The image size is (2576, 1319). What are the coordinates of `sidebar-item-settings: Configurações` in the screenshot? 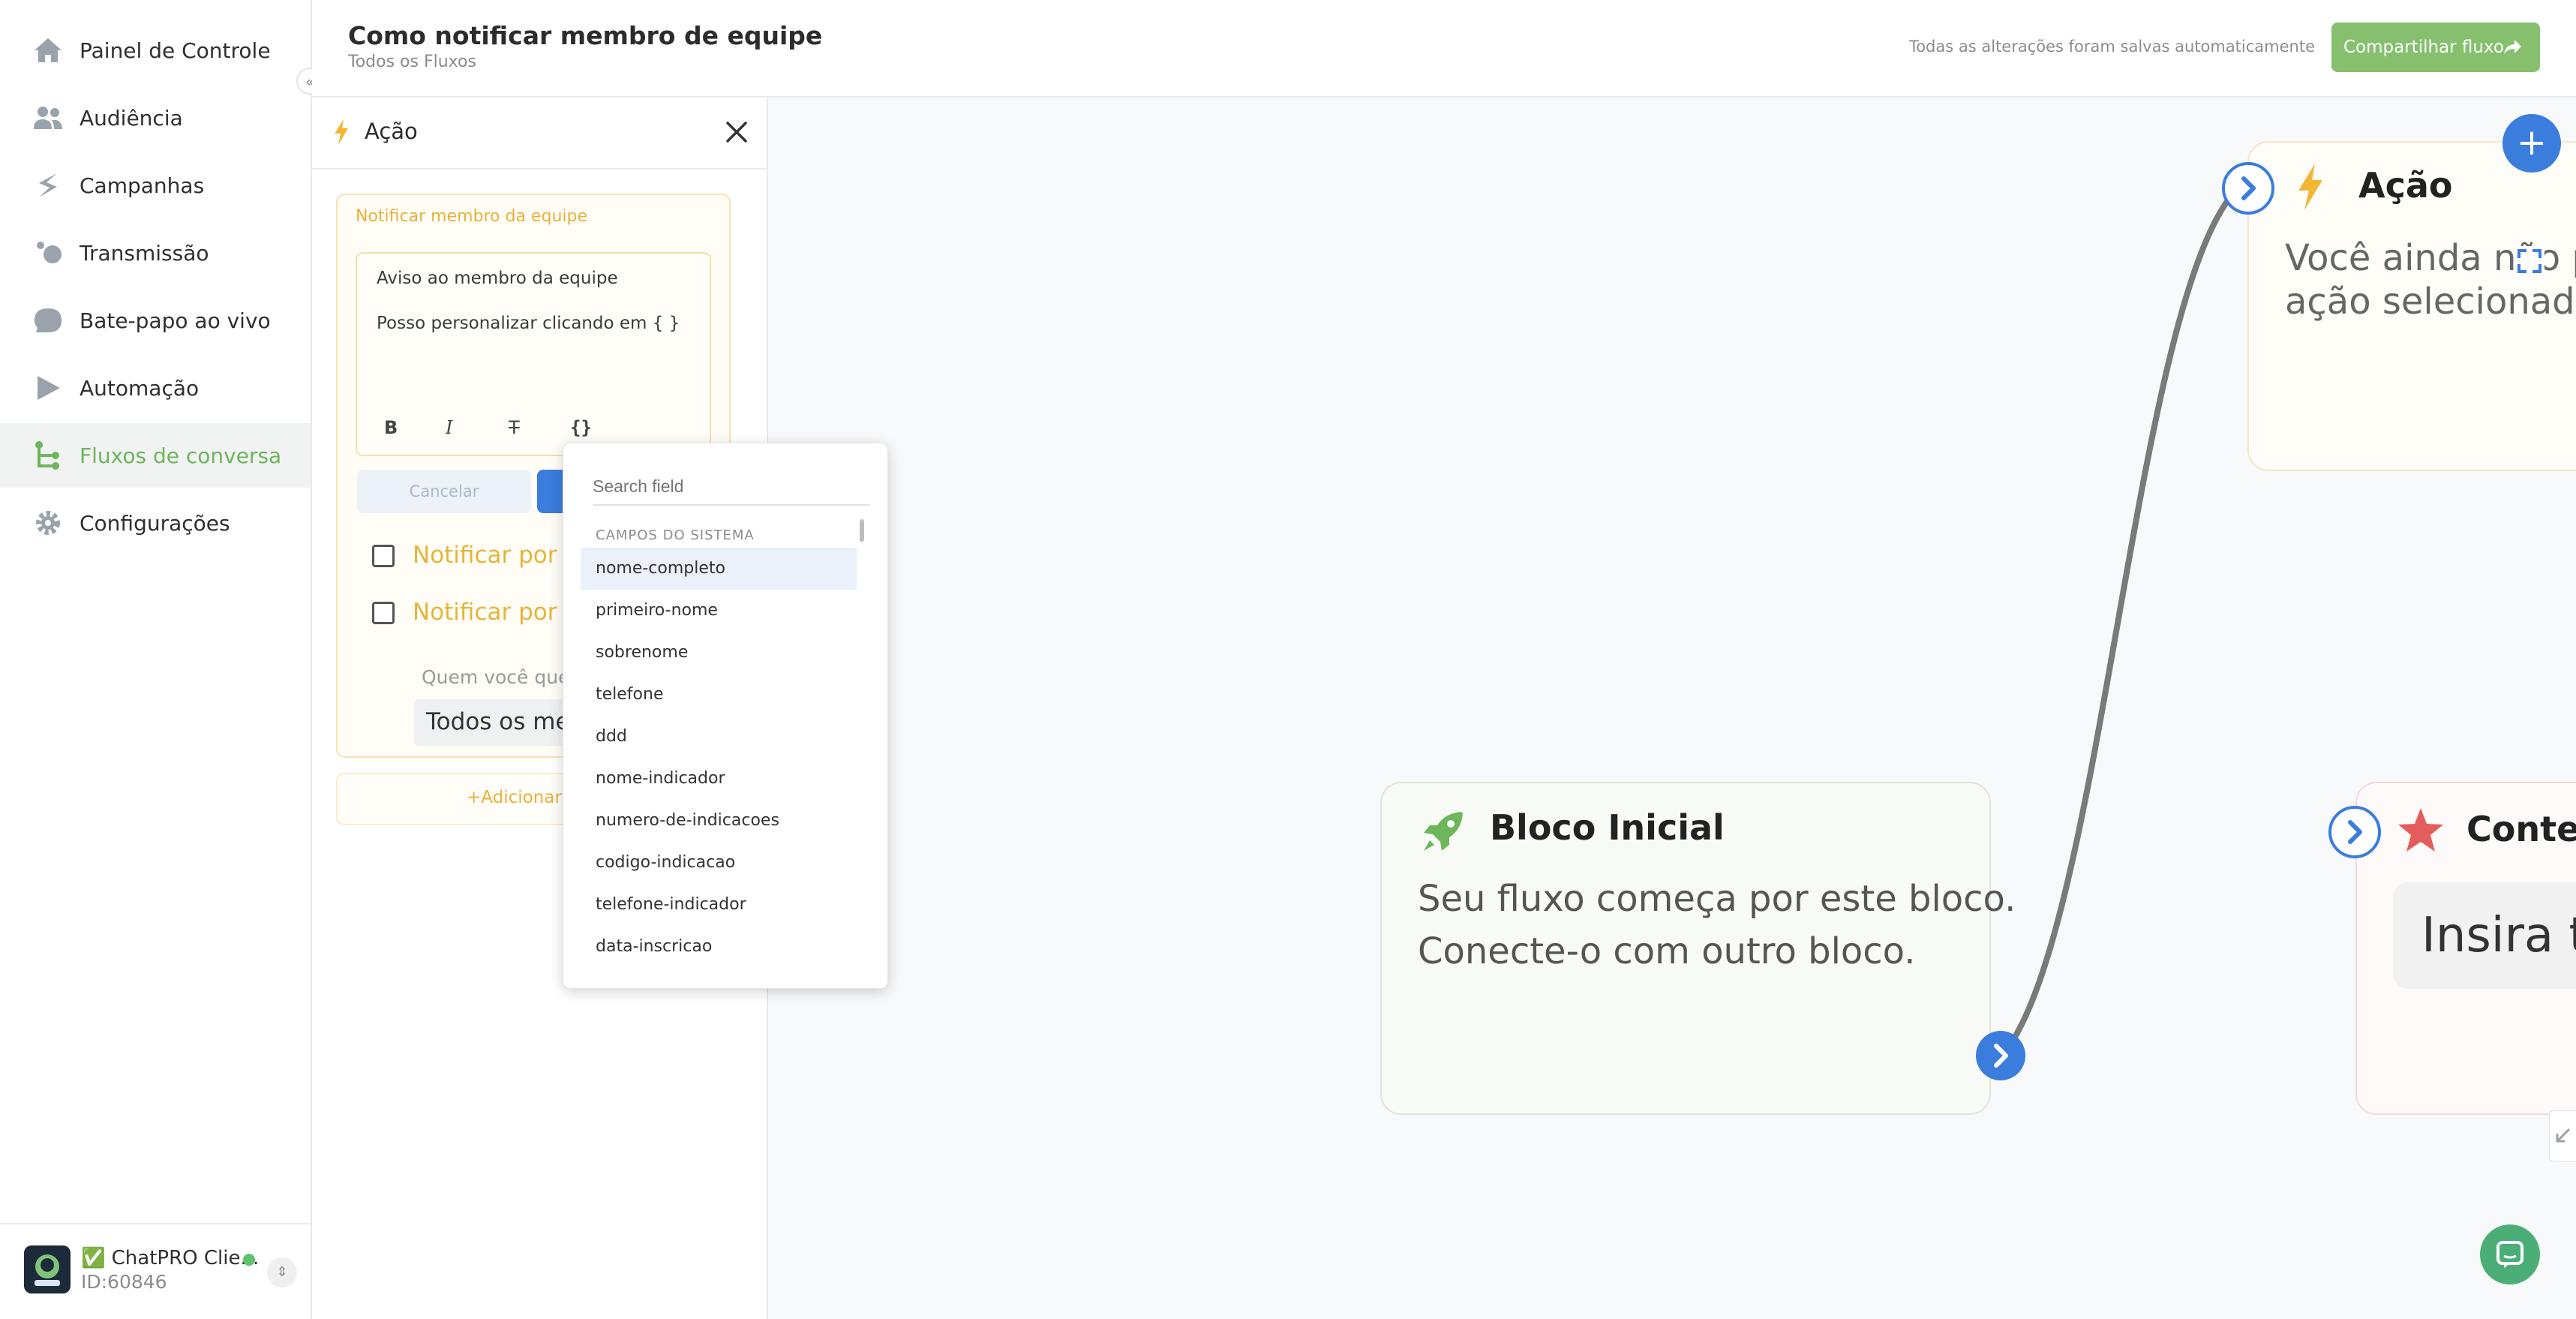 It's located at (155, 523).